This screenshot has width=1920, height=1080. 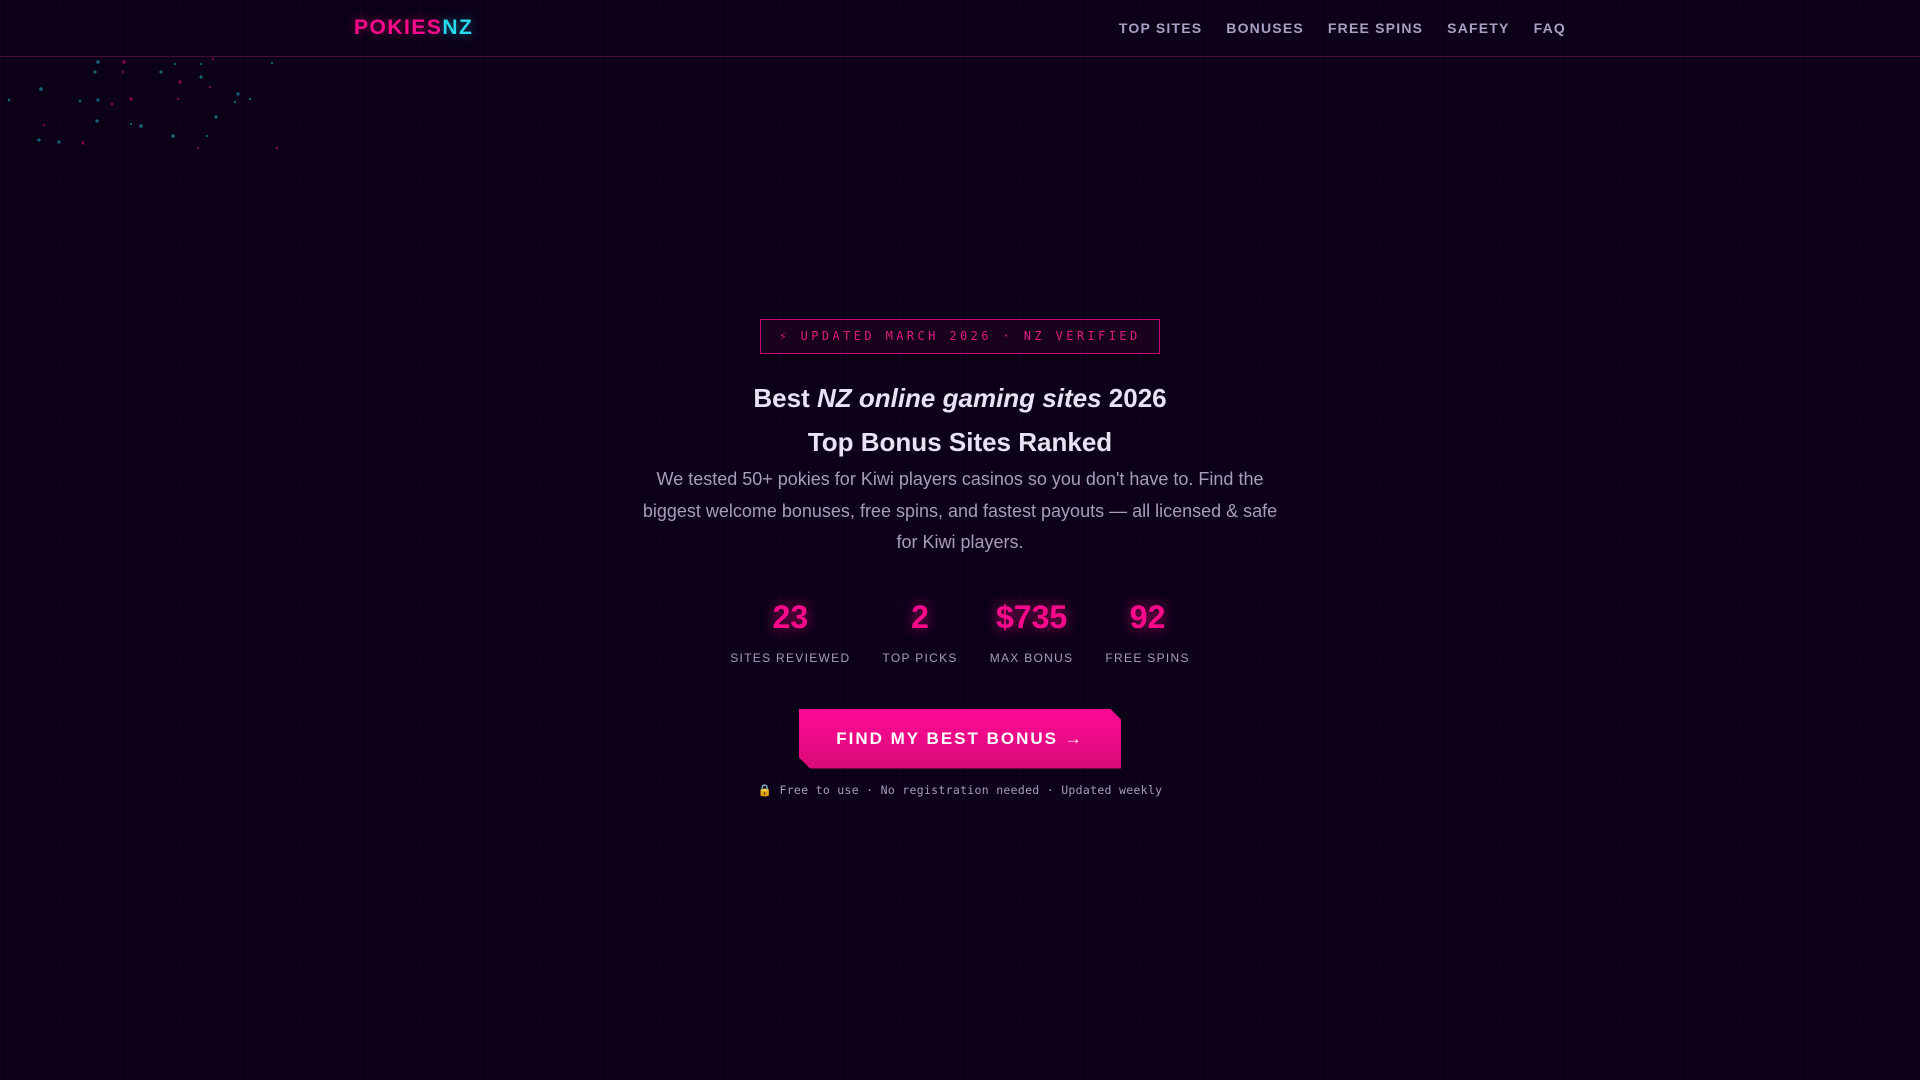 I want to click on cta-wrapper: FIND MY BEST BONUS →, so click(x=960, y=739).